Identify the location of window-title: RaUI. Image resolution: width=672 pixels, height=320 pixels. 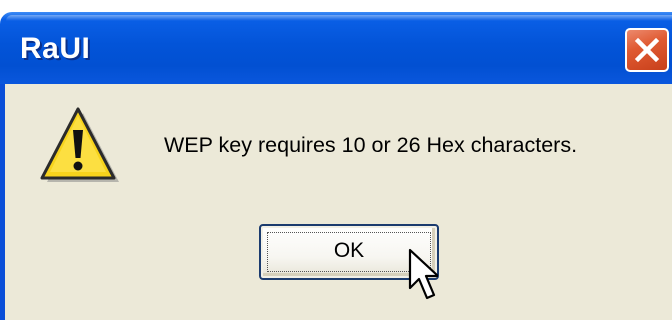
(55, 48).